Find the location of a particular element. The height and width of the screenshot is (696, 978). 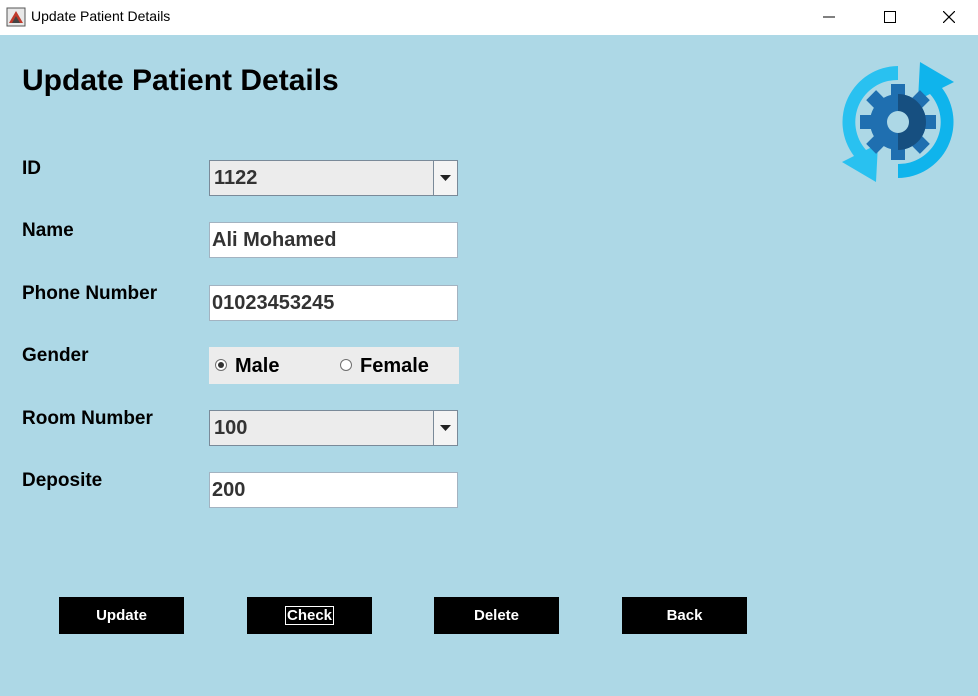

id-dropdown-arrow-button is located at coordinates (445, 178).